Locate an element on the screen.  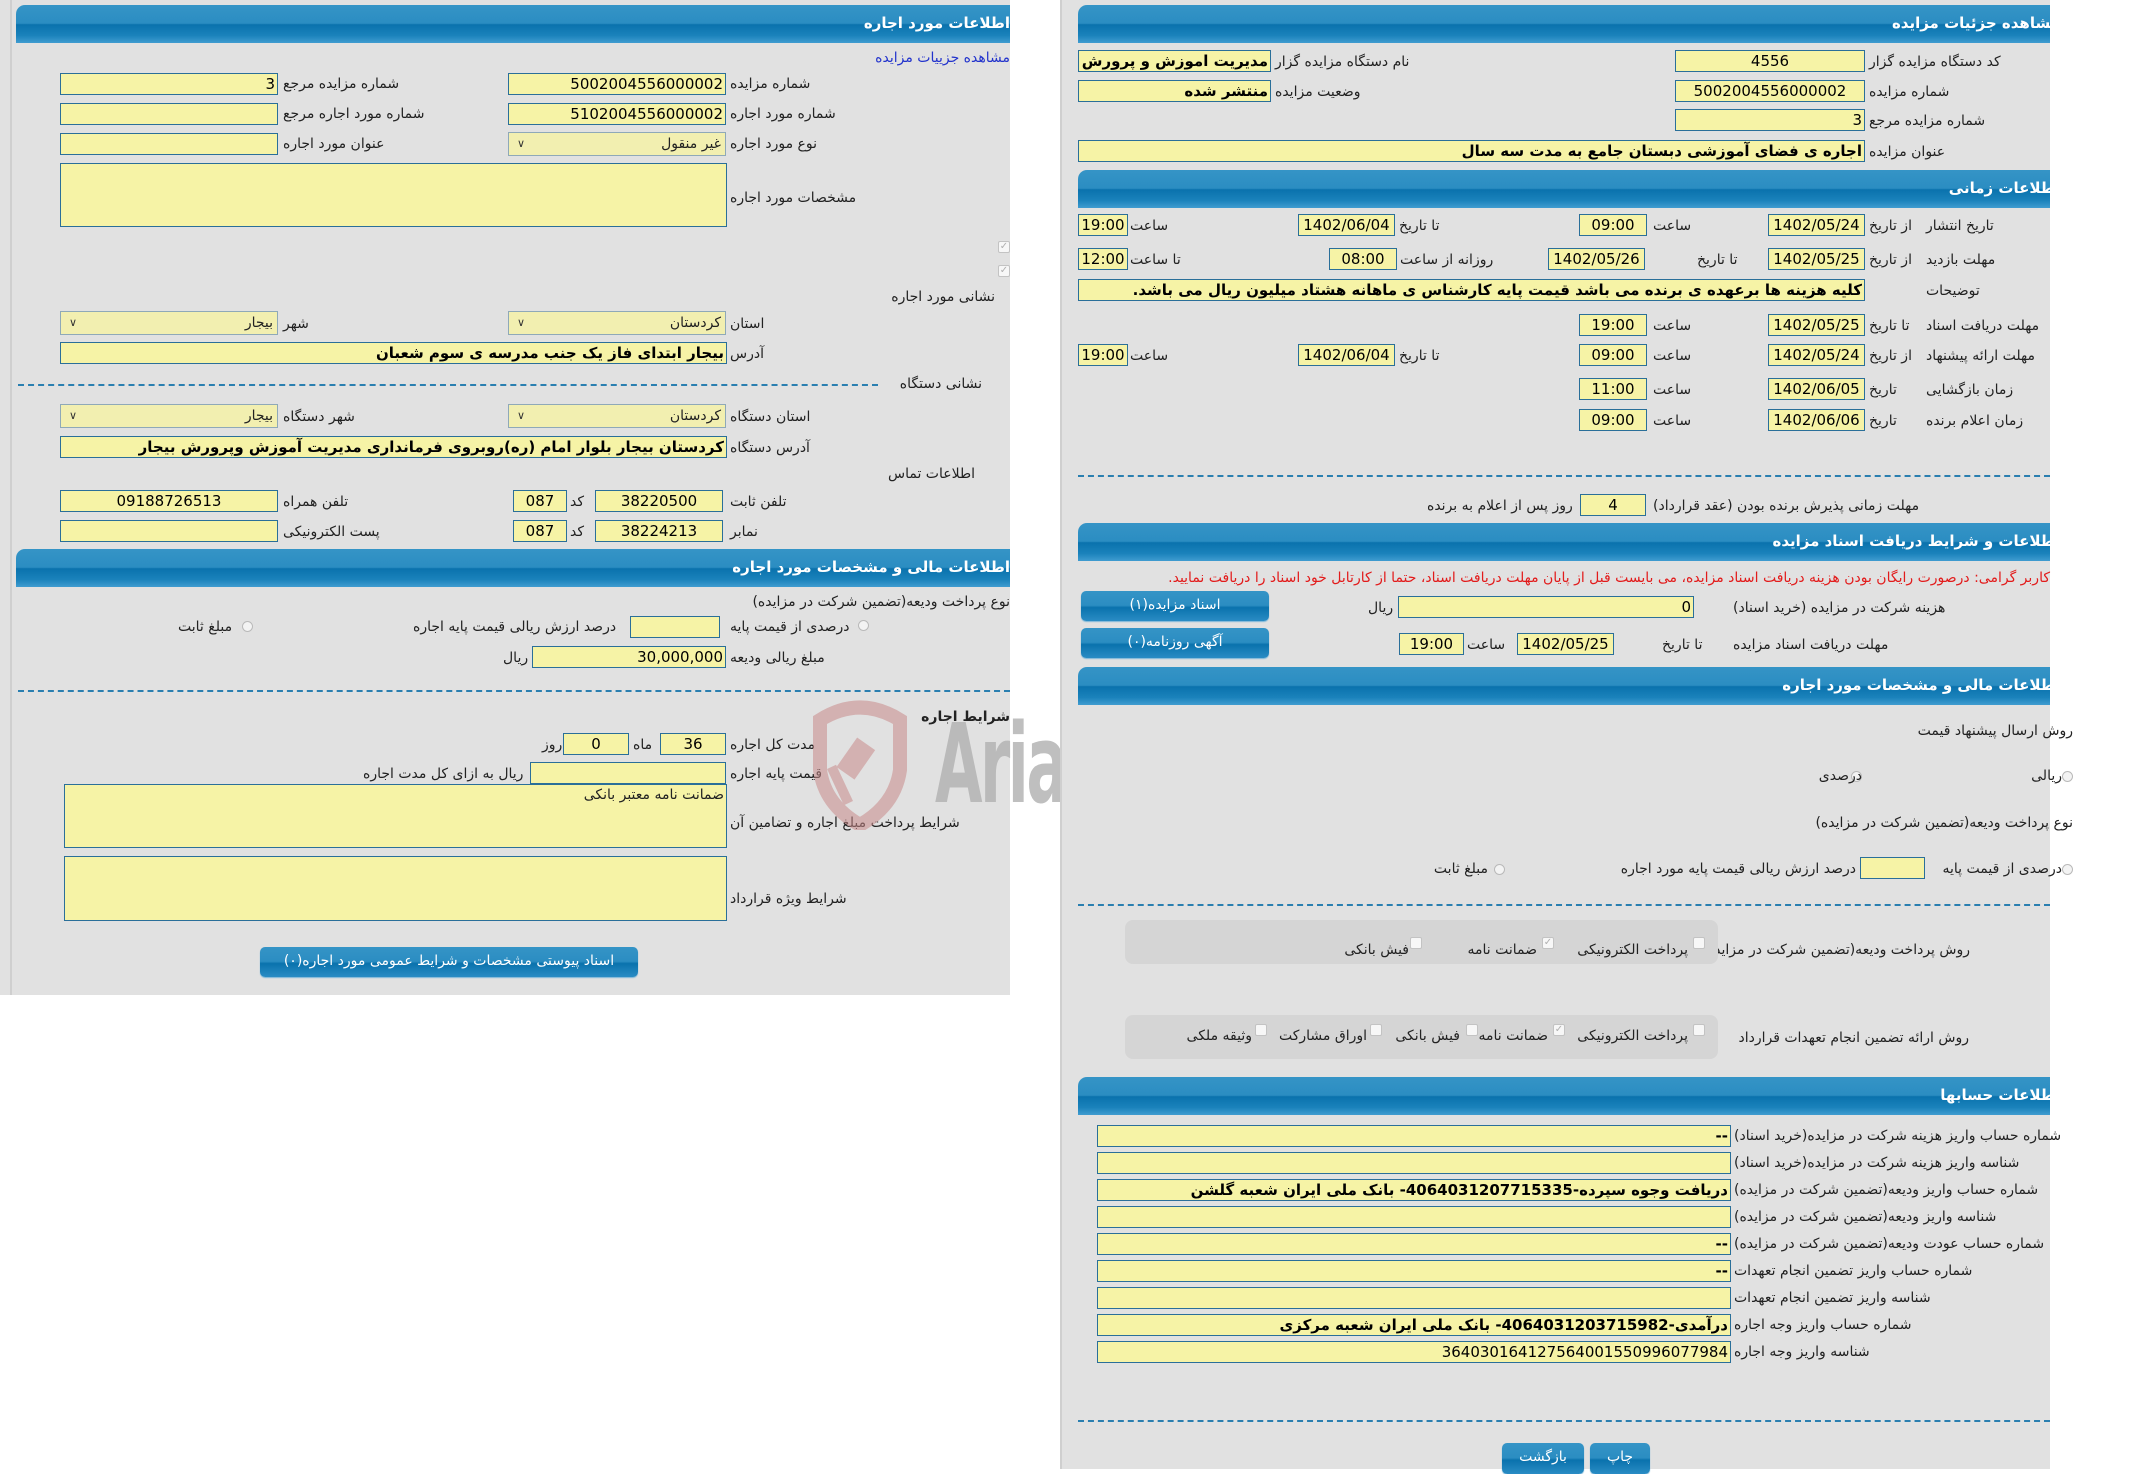
offer-from-time-field: 09:00 is located at coordinates (1613, 355).